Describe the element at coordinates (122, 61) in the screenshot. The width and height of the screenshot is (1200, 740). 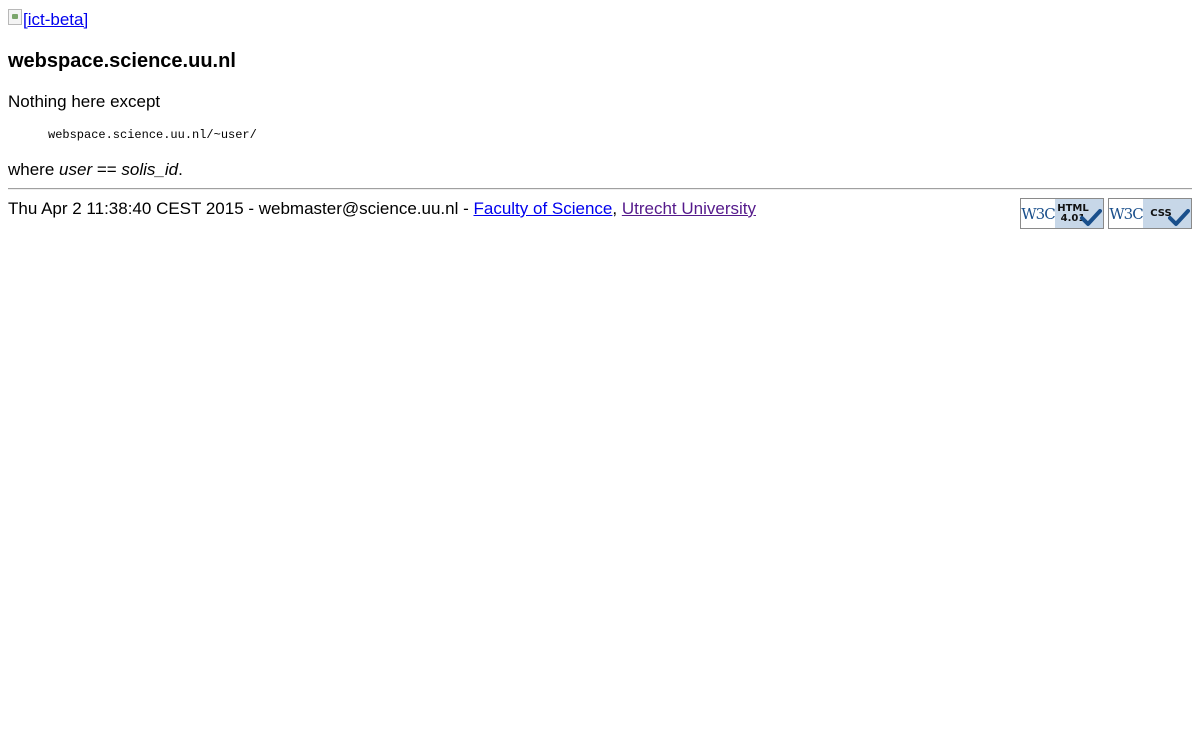
I see `page-title: webspace.science.uu.nl` at that location.